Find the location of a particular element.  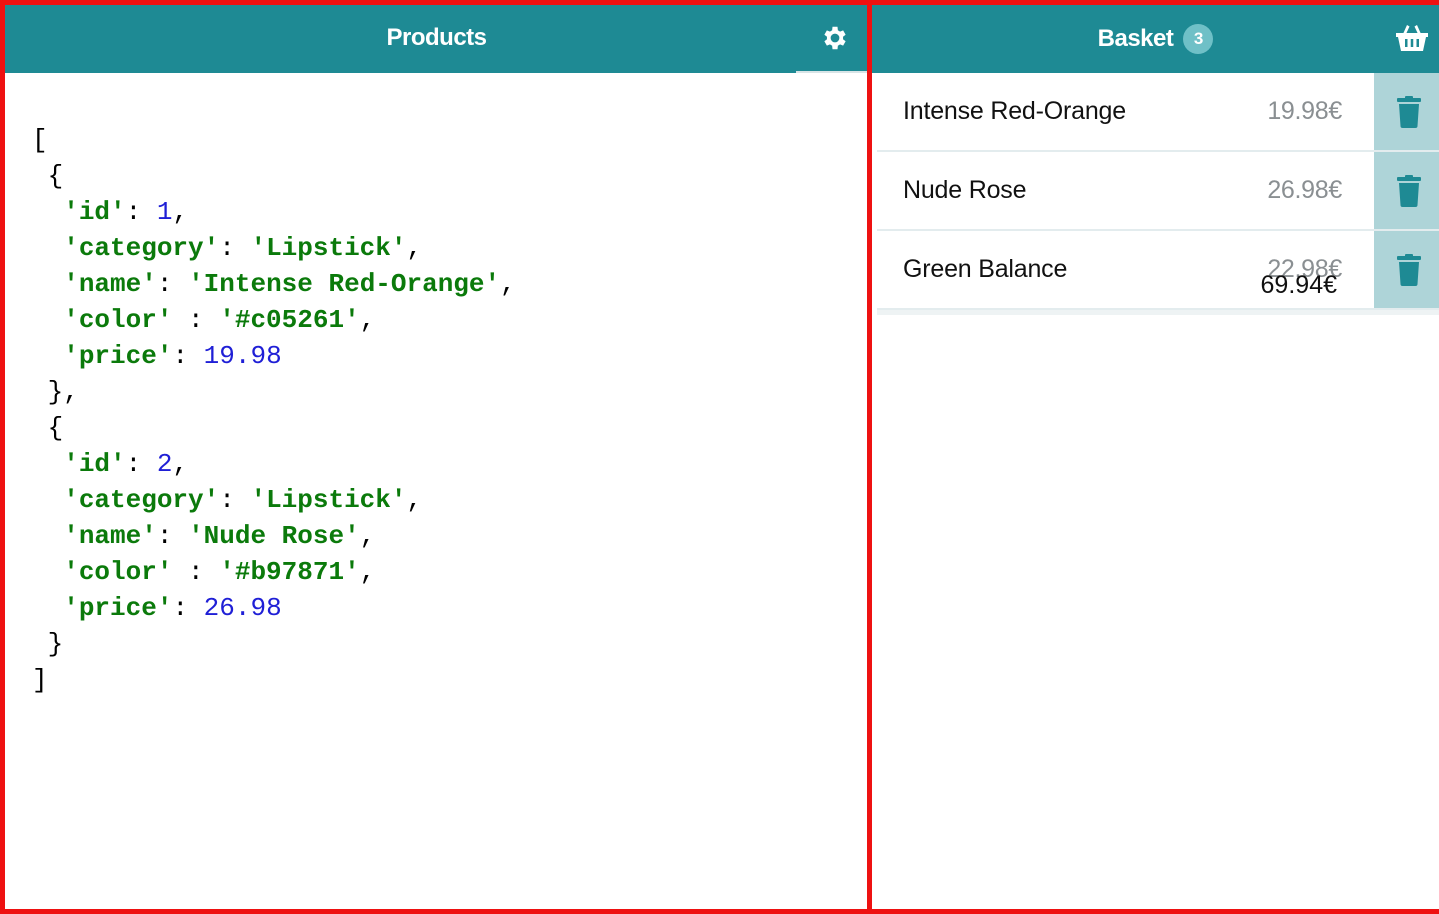

code-number: 26.98 is located at coordinates (242, 608).